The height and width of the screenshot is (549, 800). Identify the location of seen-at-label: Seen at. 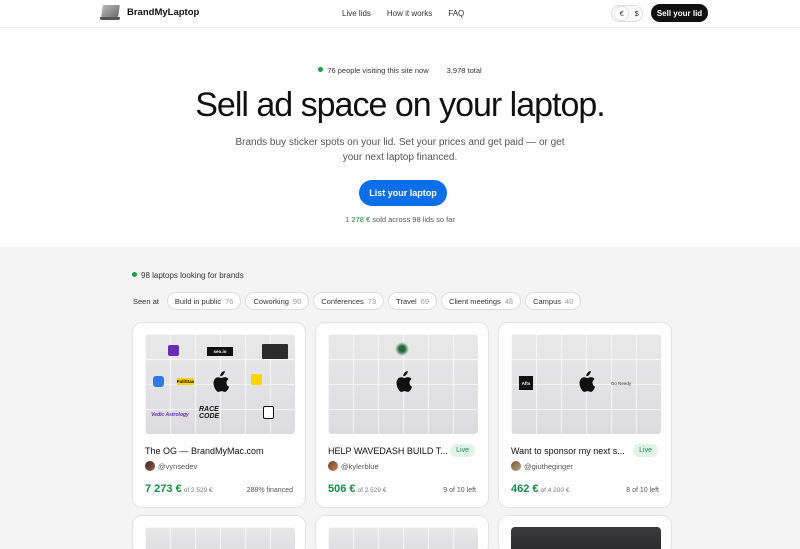
(146, 301).